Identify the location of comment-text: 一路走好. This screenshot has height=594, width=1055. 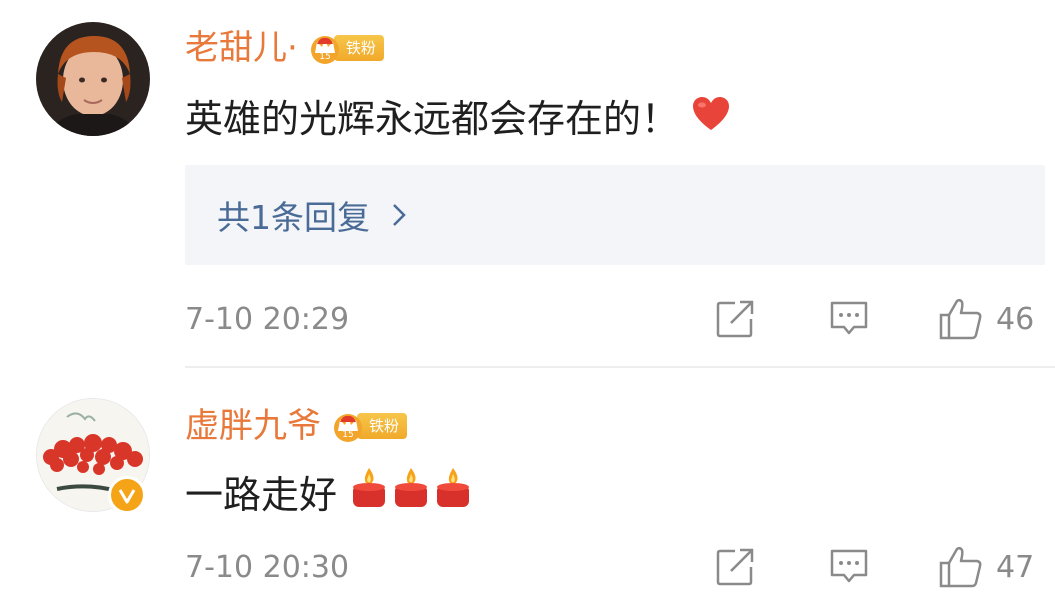
(329, 494).